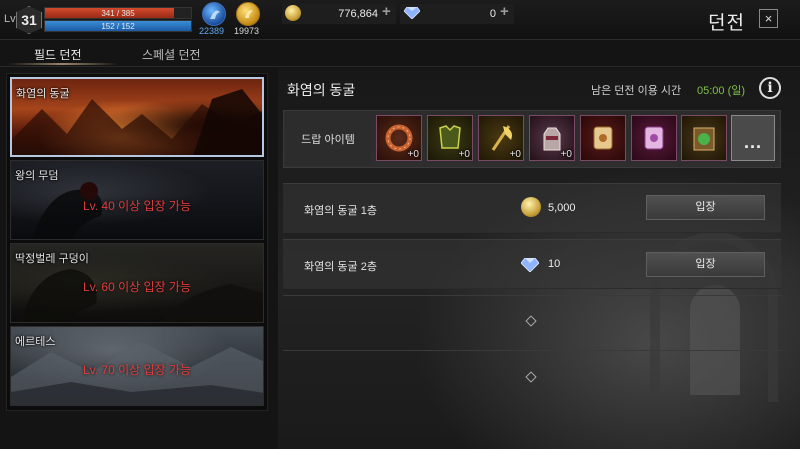  I want to click on level-requirement: Lv. 70 이상 입장 가능, so click(137, 370).